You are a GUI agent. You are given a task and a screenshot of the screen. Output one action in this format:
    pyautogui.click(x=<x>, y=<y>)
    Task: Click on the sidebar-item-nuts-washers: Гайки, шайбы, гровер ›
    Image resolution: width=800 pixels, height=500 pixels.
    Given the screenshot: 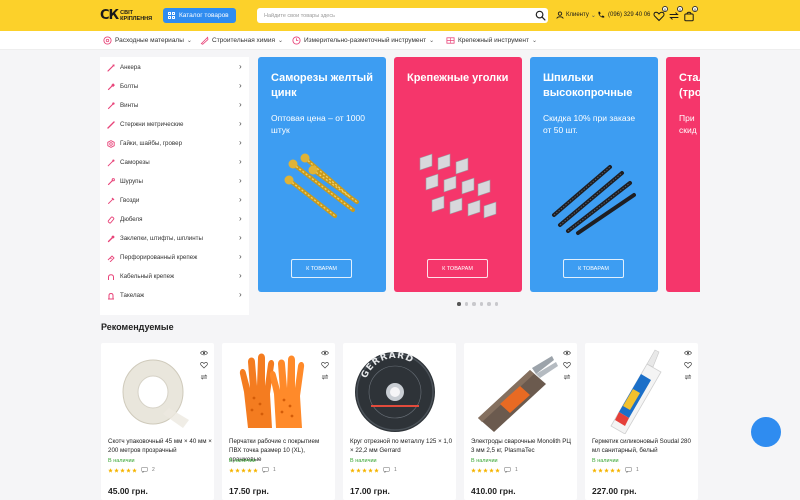 What is the action you would take?
    pyautogui.click(x=174, y=143)
    